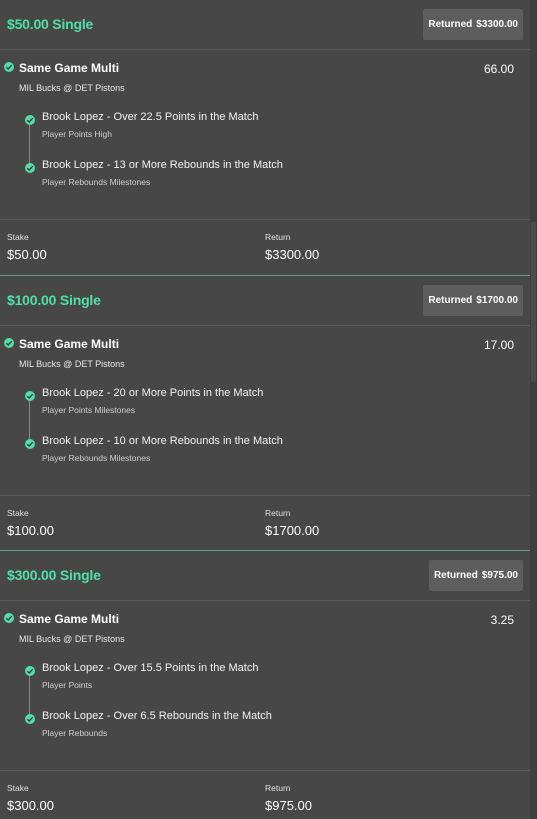  I want to click on odds: 66.00, so click(498, 69).